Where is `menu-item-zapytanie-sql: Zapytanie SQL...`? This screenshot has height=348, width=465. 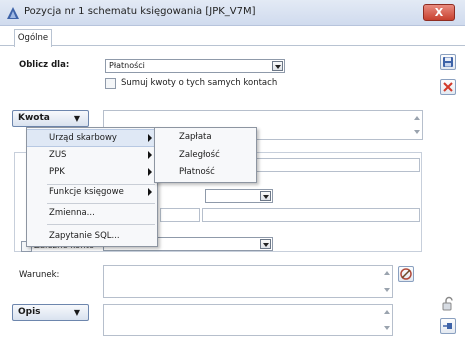 menu-item-zapytanie-sql: Zapytanie SQL... is located at coordinates (92, 237).